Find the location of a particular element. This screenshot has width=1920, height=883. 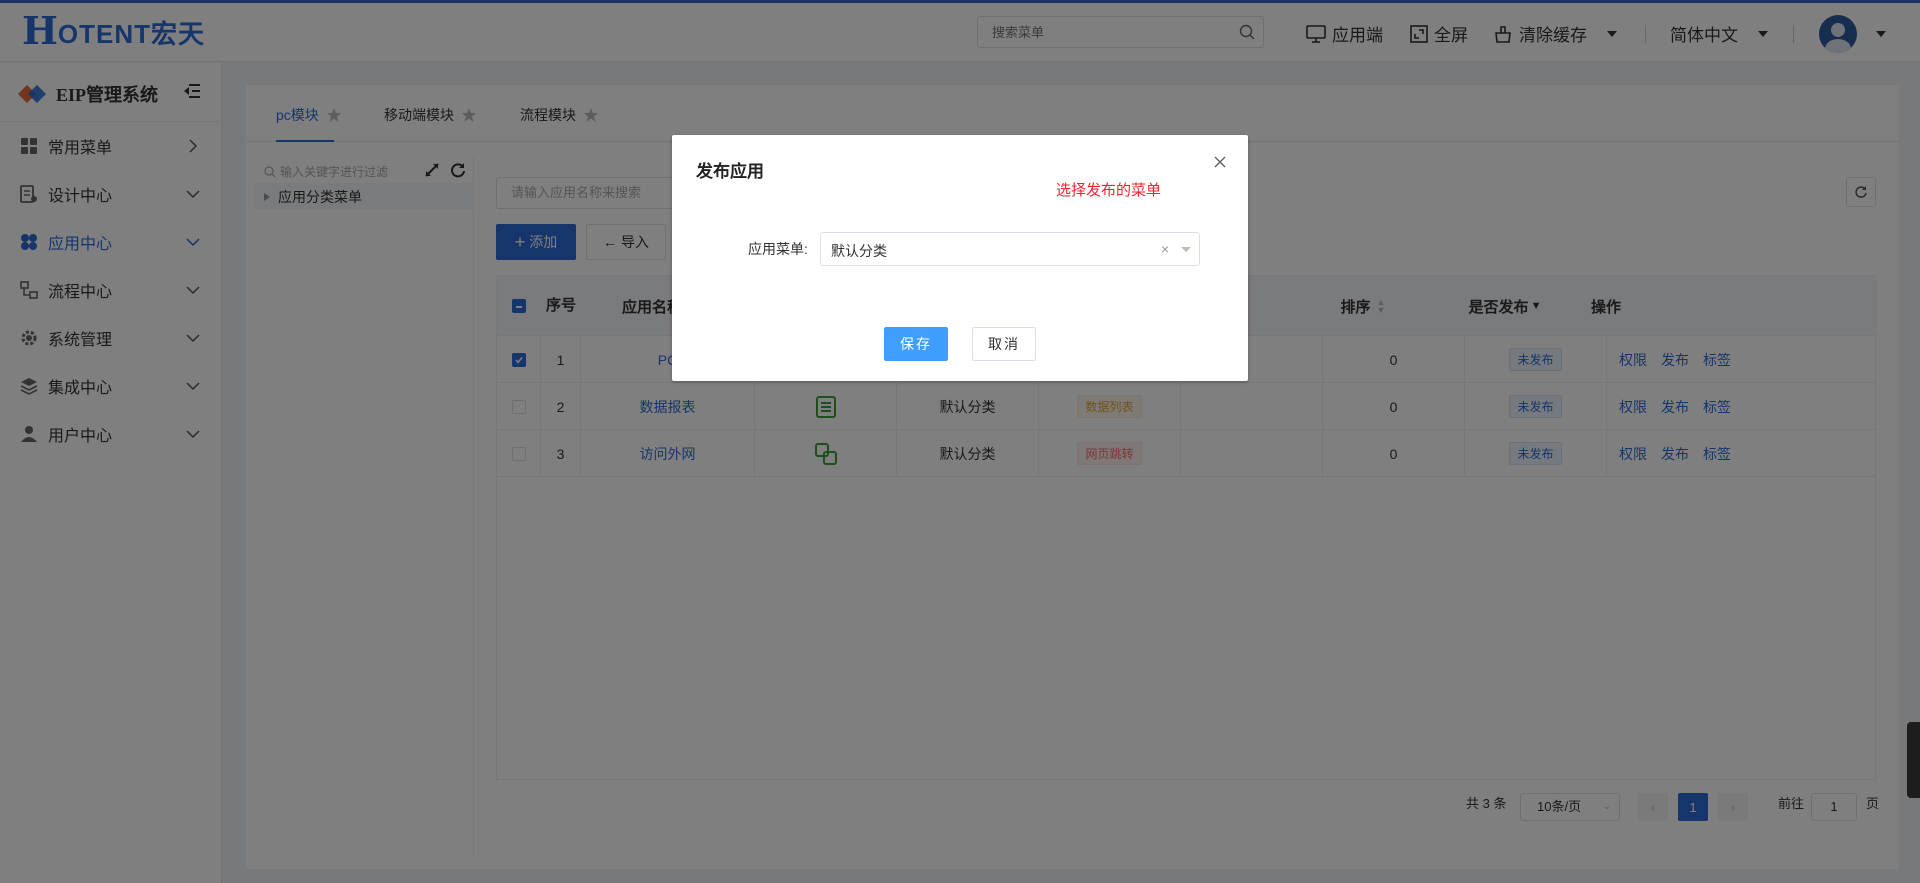

close-icon is located at coordinates (1220, 163).